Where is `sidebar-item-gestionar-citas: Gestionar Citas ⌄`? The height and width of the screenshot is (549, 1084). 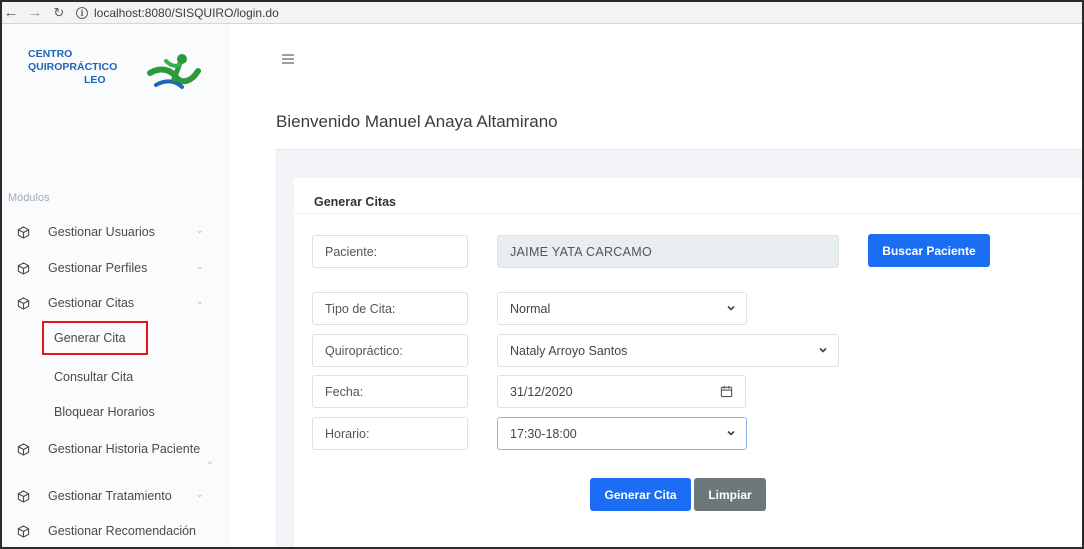 sidebar-item-gestionar-citas: Gestionar Citas ⌄ is located at coordinates (116, 303).